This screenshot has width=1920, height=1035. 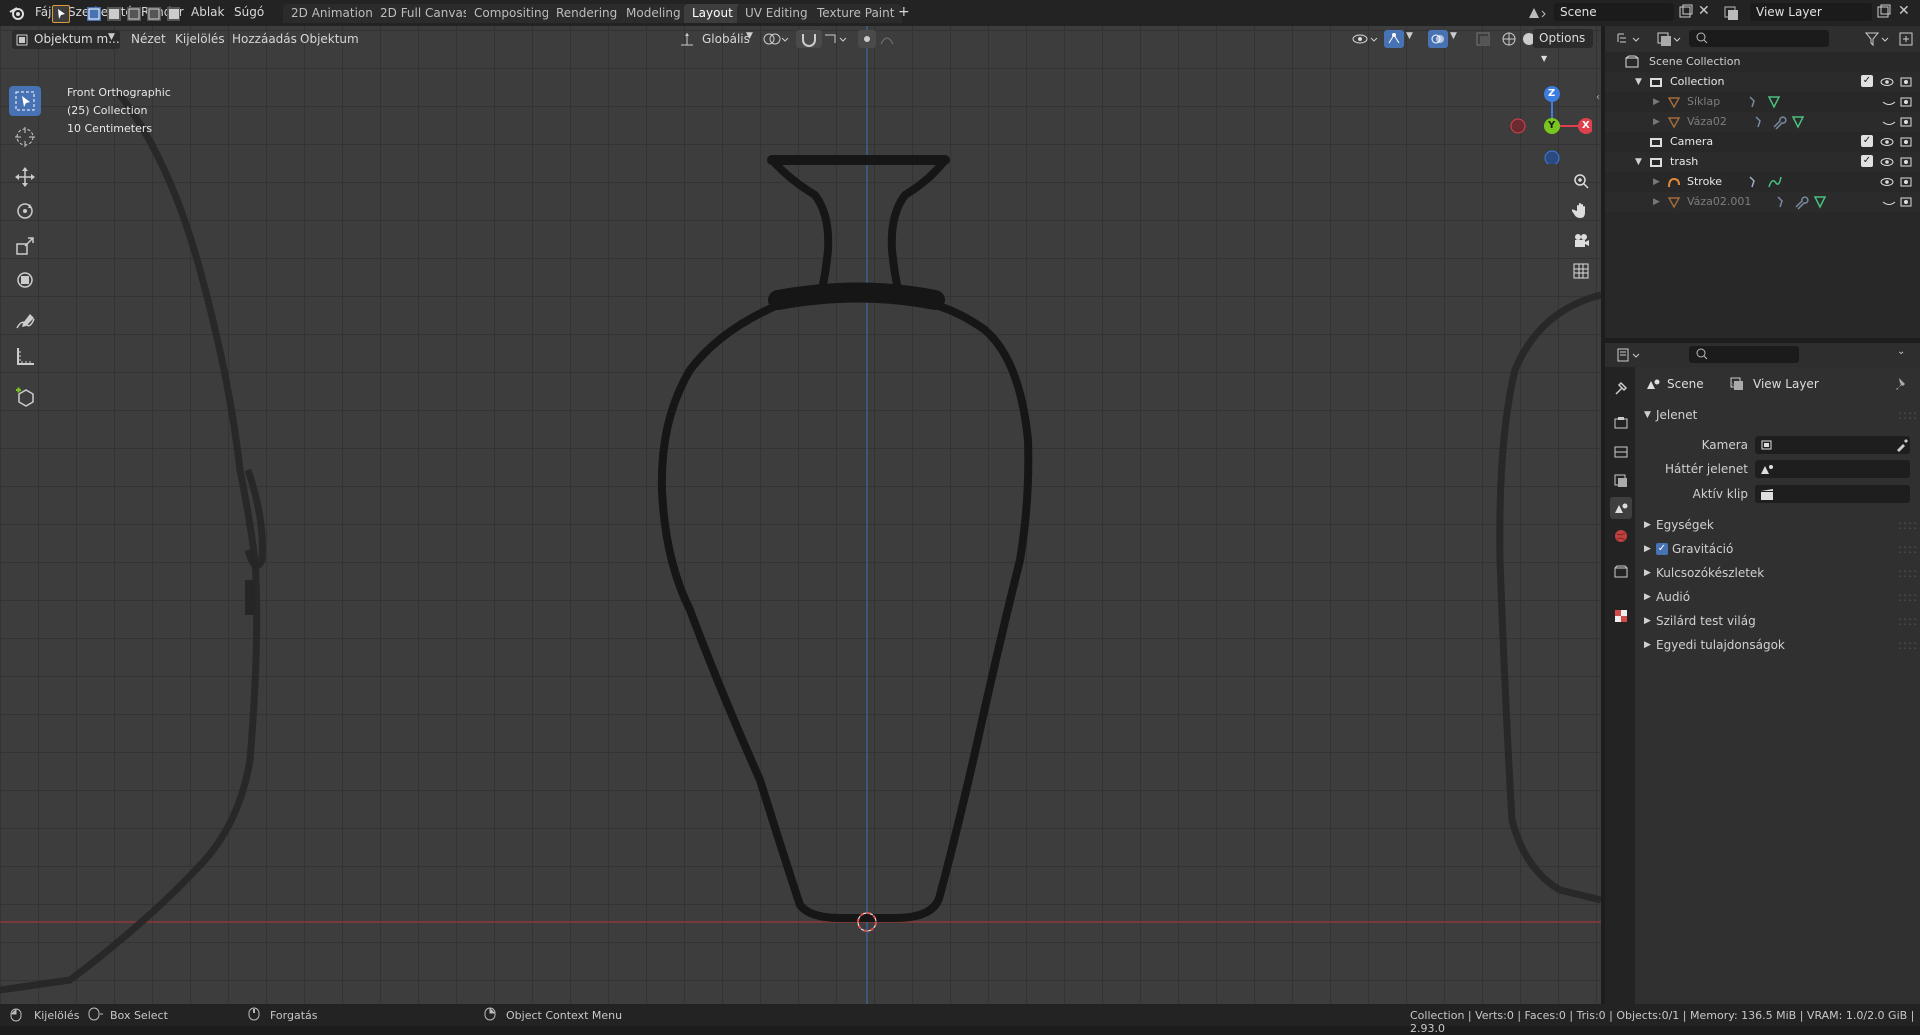 I want to click on menu-select: Kijelölés, so click(x=200, y=39).